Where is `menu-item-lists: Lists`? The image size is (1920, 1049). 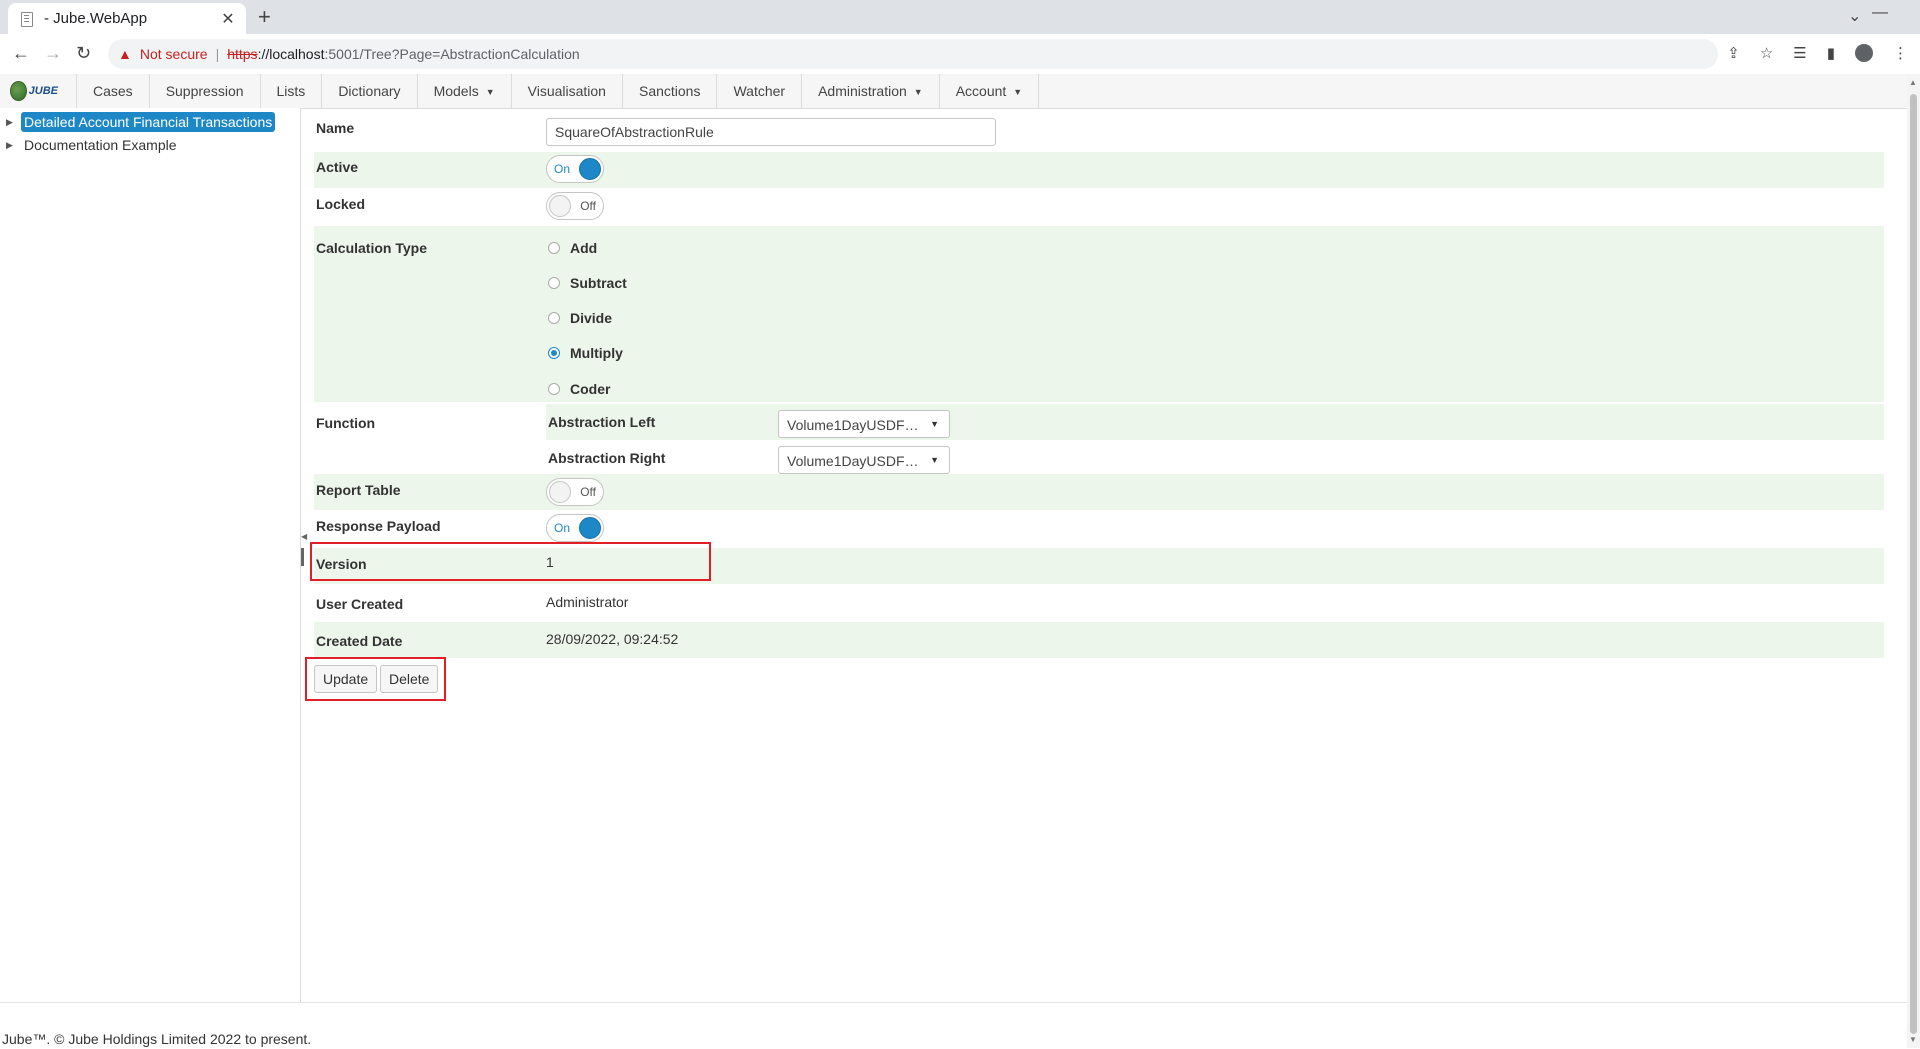
menu-item-lists: Lists is located at coordinates (290, 91).